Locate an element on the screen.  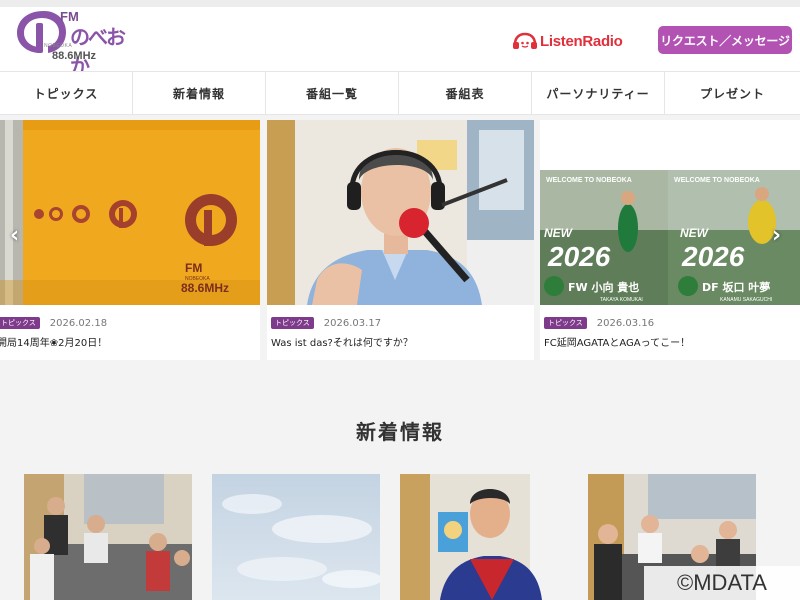
player2-name: DF 坂口 叶夢 is located at coordinates (736, 287).